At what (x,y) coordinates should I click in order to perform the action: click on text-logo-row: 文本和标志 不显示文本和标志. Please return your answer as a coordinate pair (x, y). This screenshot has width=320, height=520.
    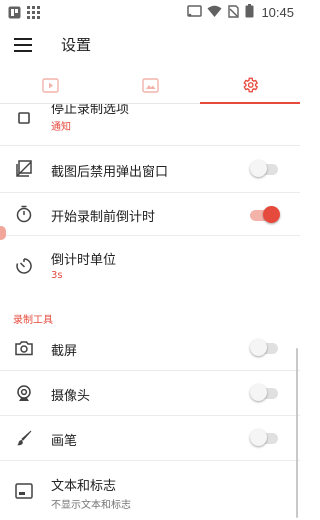
    Looking at the image, I should click on (150, 490).